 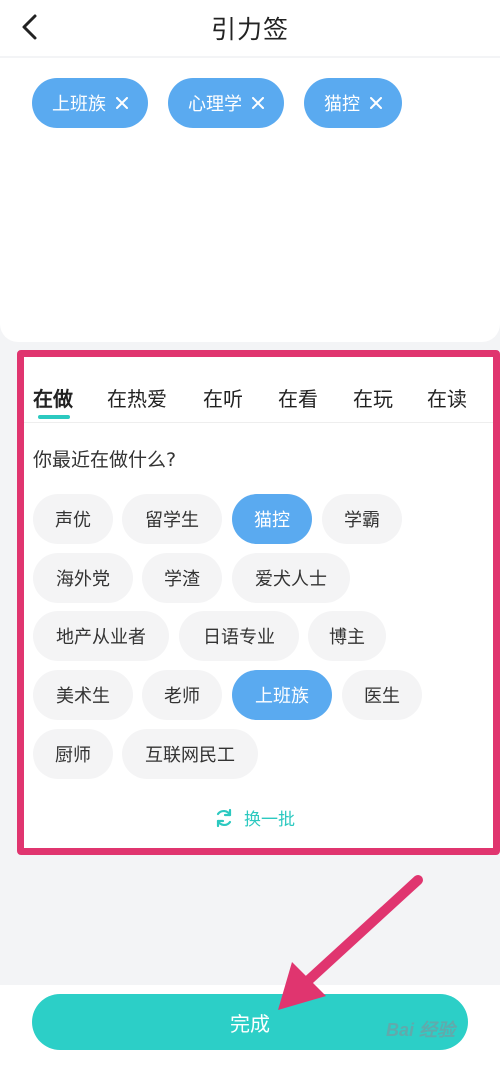 What do you see at coordinates (347, 636) in the screenshot?
I see `tag-chip: 博主` at bounding box center [347, 636].